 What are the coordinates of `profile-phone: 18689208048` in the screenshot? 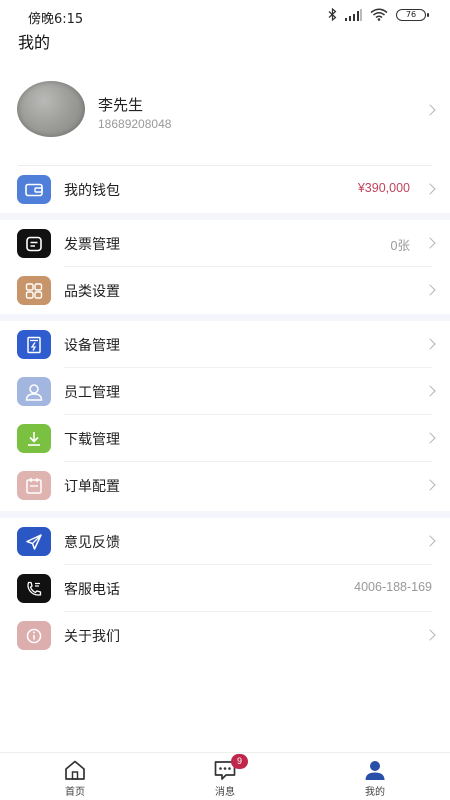 It's located at (135, 124).